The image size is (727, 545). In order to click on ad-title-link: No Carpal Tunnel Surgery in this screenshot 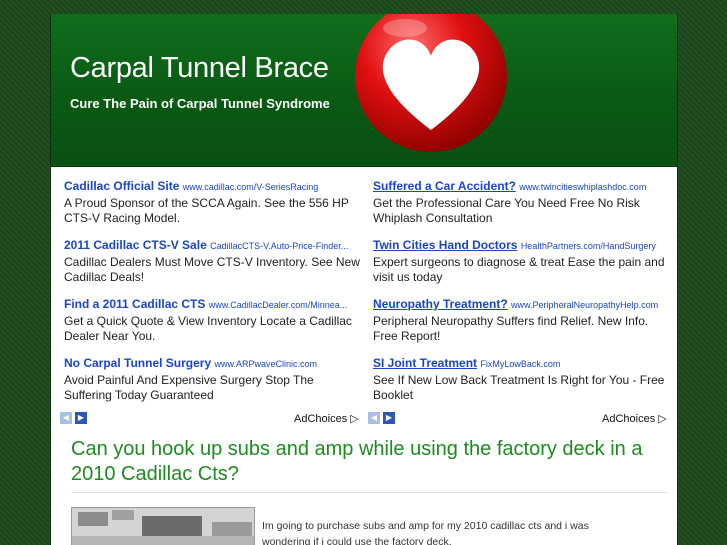, I will do `click(137, 363)`.